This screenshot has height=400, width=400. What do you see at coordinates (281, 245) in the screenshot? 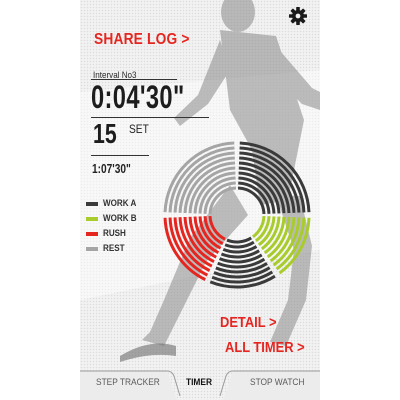
I see `ring-segment-work-b` at bounding box center [281, 245].